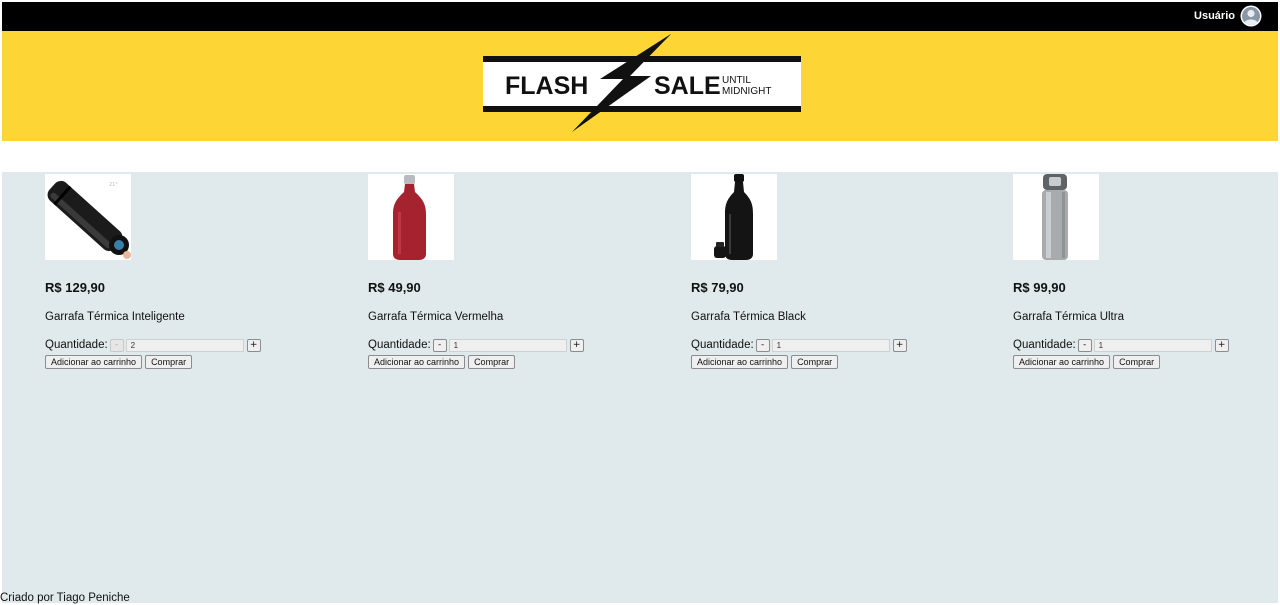  Describe the element at coordinates (687, 86) in the screenshot. I see `sale-word: SALE` at that location.